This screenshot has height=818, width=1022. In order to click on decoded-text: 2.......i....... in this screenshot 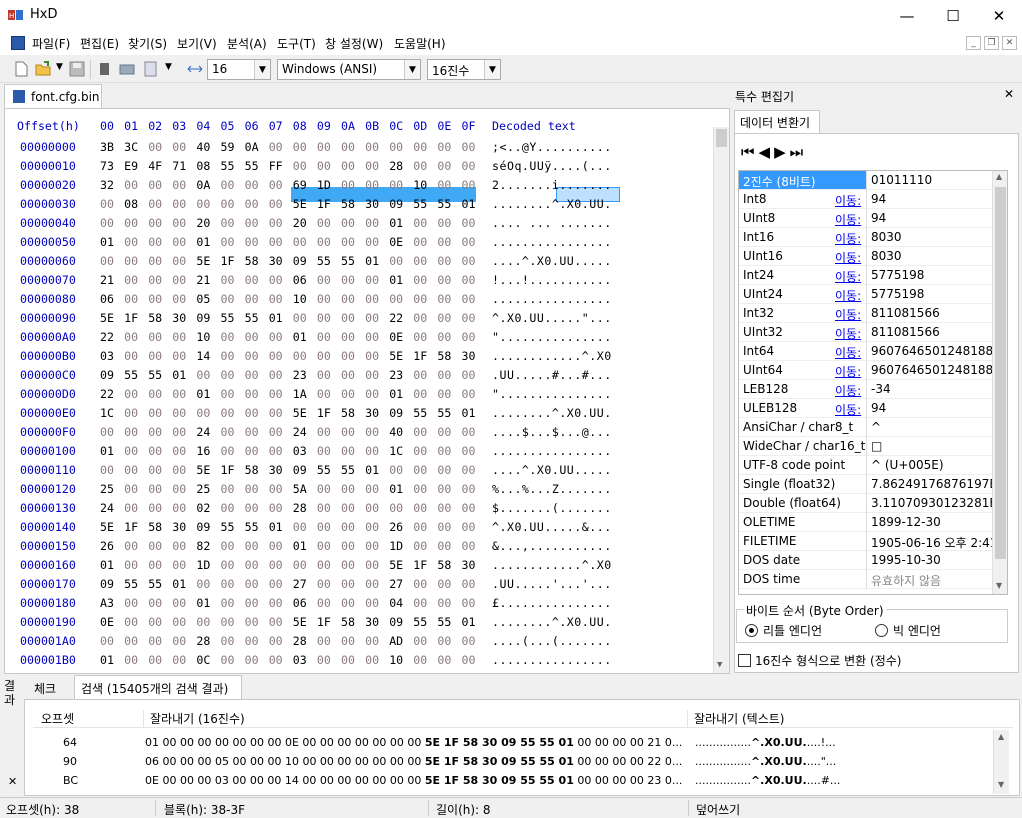, I will do `click(552, 185)`.